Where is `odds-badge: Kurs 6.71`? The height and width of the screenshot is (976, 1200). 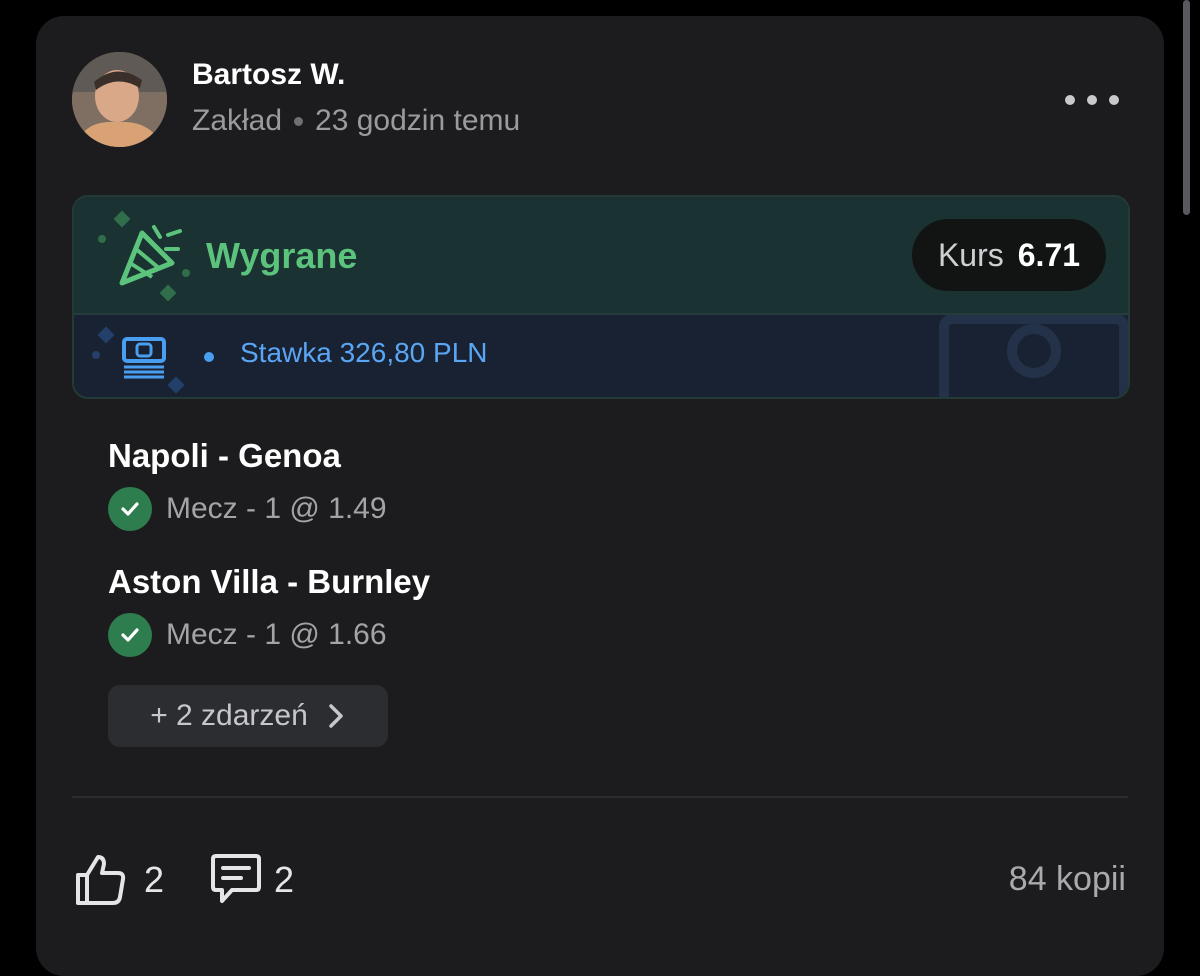
odds-badge: Kurs 6.71 is located at coordinates (1009, 255).